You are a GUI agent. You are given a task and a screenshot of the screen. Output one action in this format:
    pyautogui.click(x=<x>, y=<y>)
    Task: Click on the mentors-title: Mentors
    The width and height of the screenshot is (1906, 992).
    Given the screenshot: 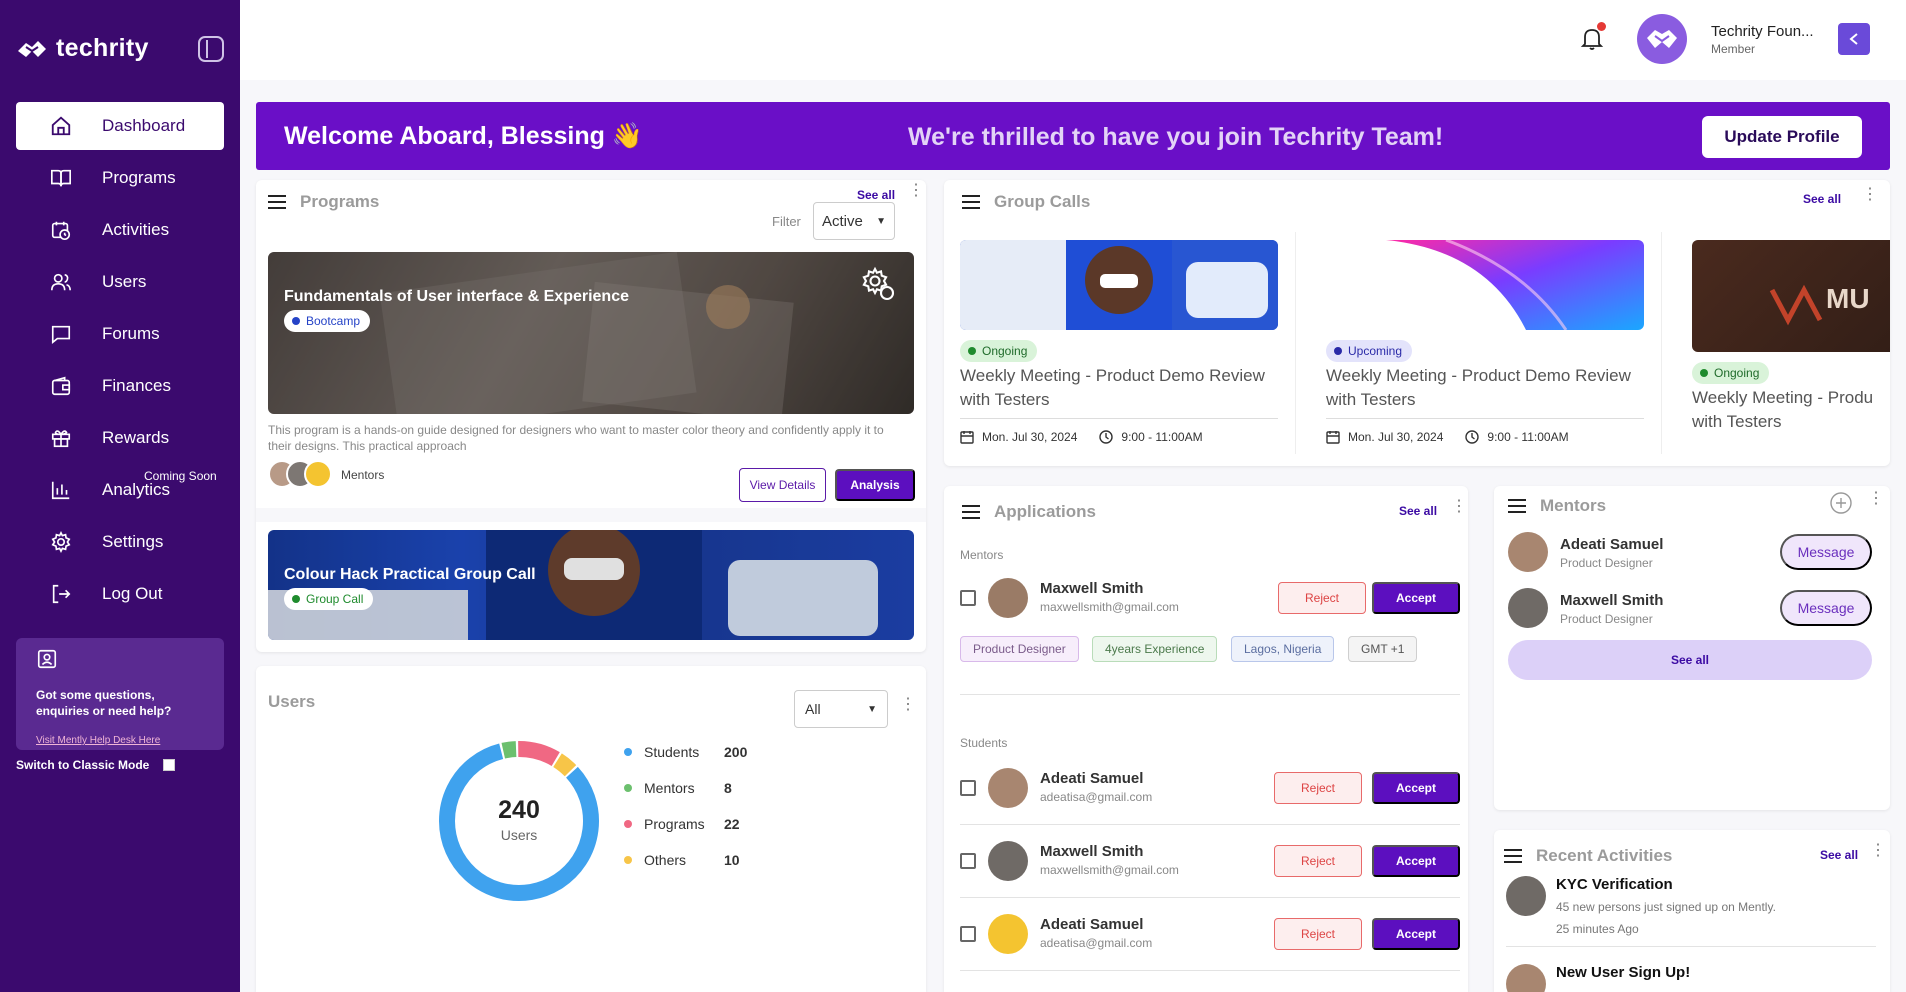 What is the action you would take?
    pyautogui.click(x=1573, y=505)
    